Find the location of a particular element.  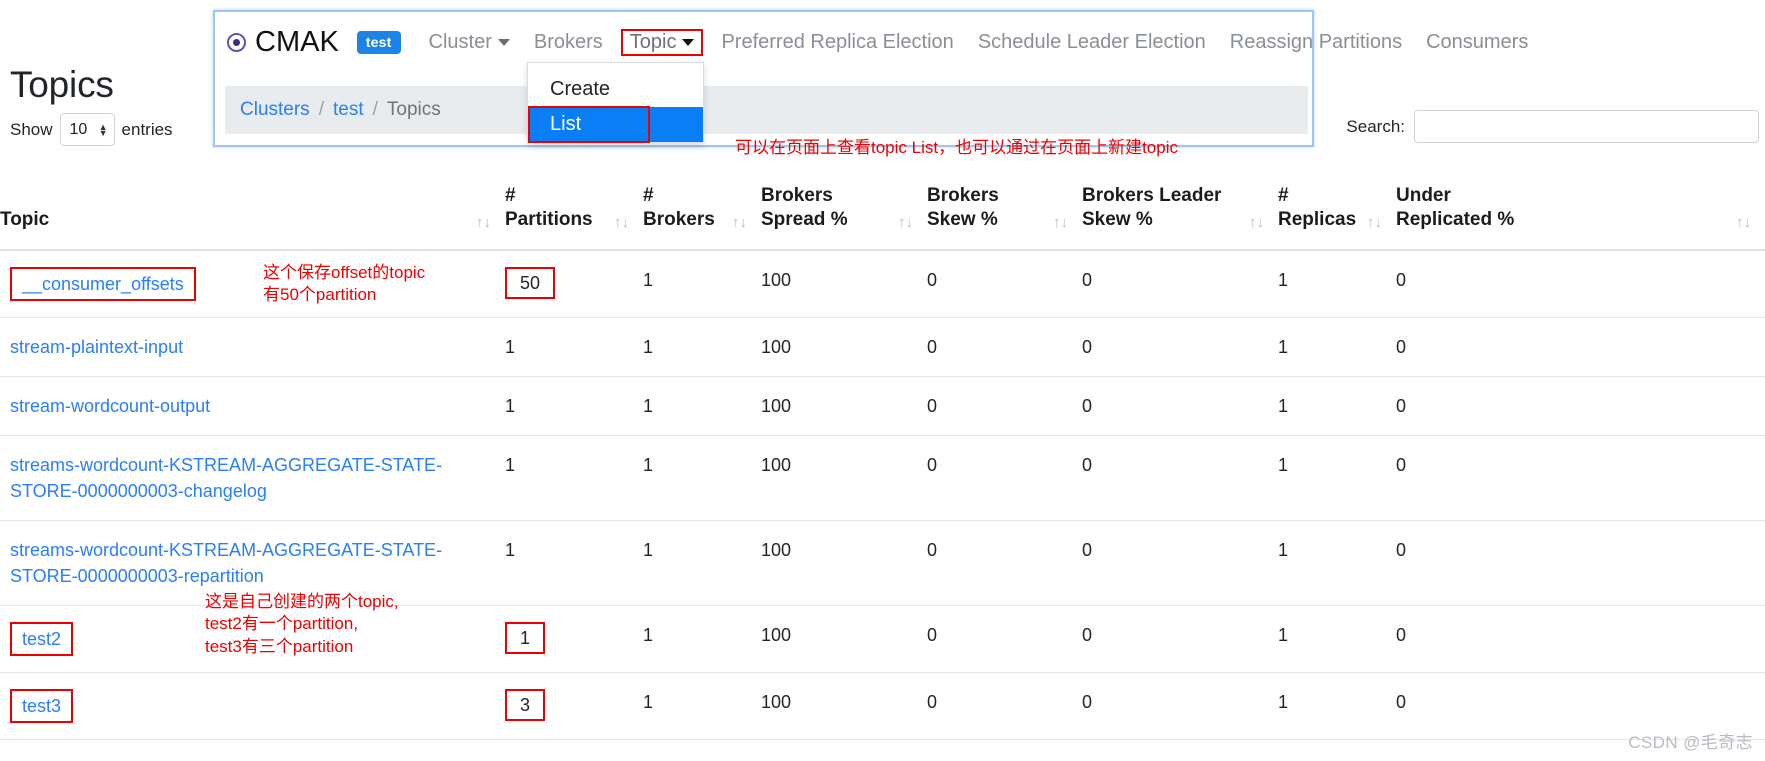

col-header-partitions: # Partitions ↑↓ is located at coordinates (574, 211).